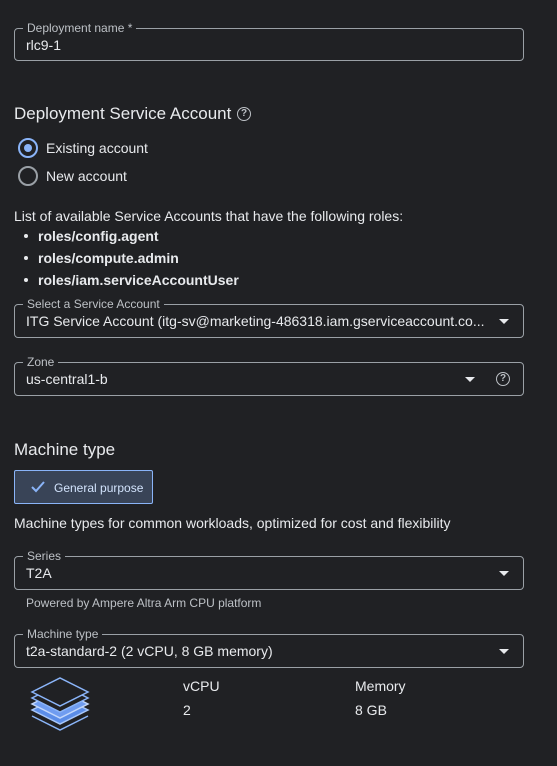 This screenshot has width=557, height=766. Describe the element at coordinates (38, 487) in the screenshot. I see `check-icon` at that location.